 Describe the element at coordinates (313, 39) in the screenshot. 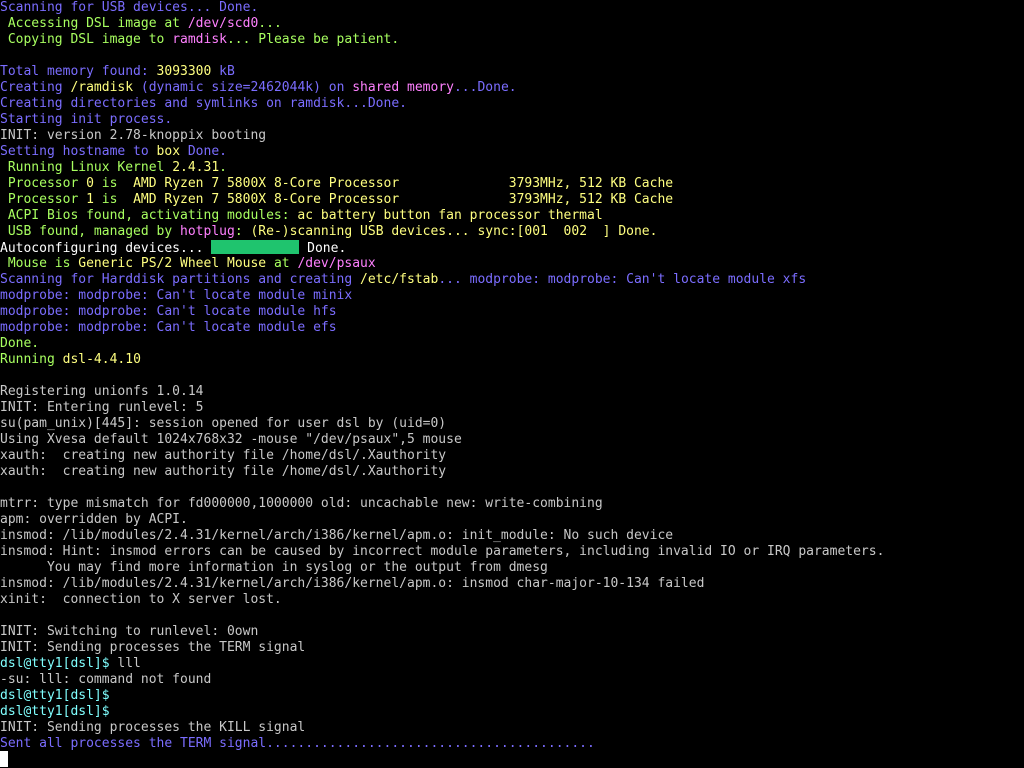

I see `terminal-text: ... Please be patient.` at that location.